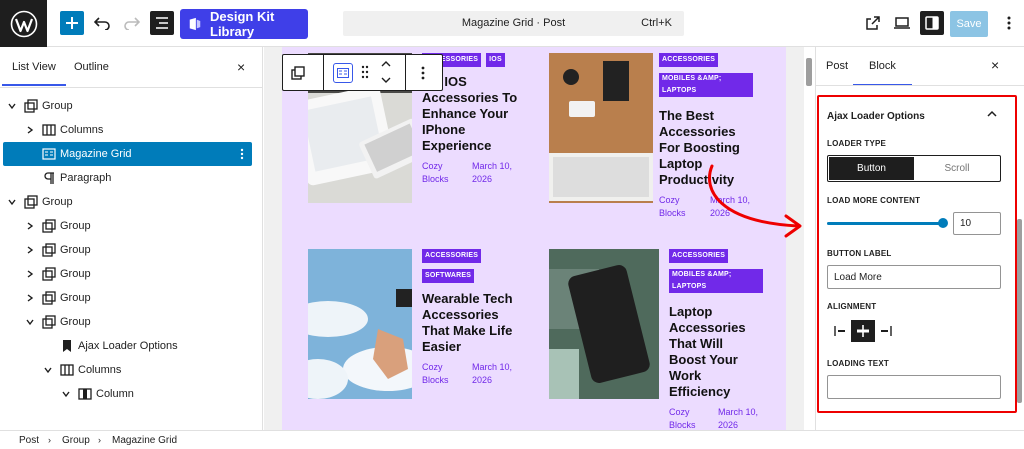 The image size is (1024, 449). Describe the element at coordinates (441, 347) in the screenshot. I see `post-title-line: Easier` at that location.